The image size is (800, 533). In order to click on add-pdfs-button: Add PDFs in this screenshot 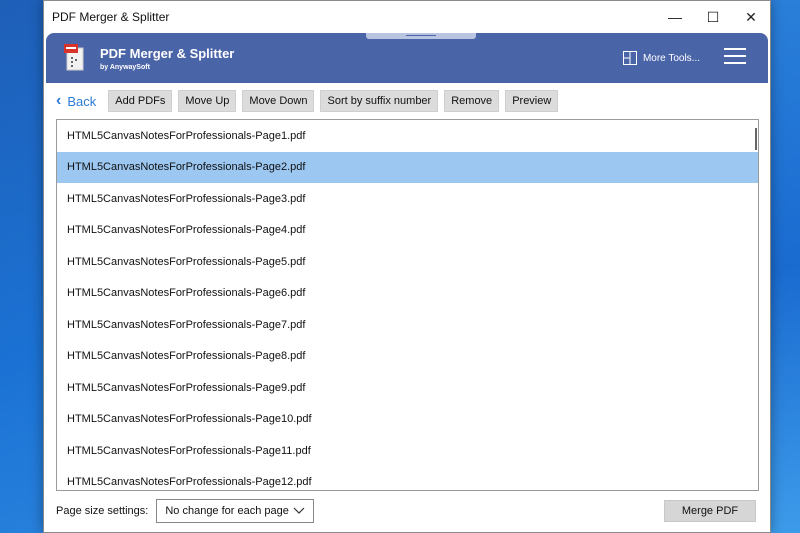, I will do `click(140, 101)`.